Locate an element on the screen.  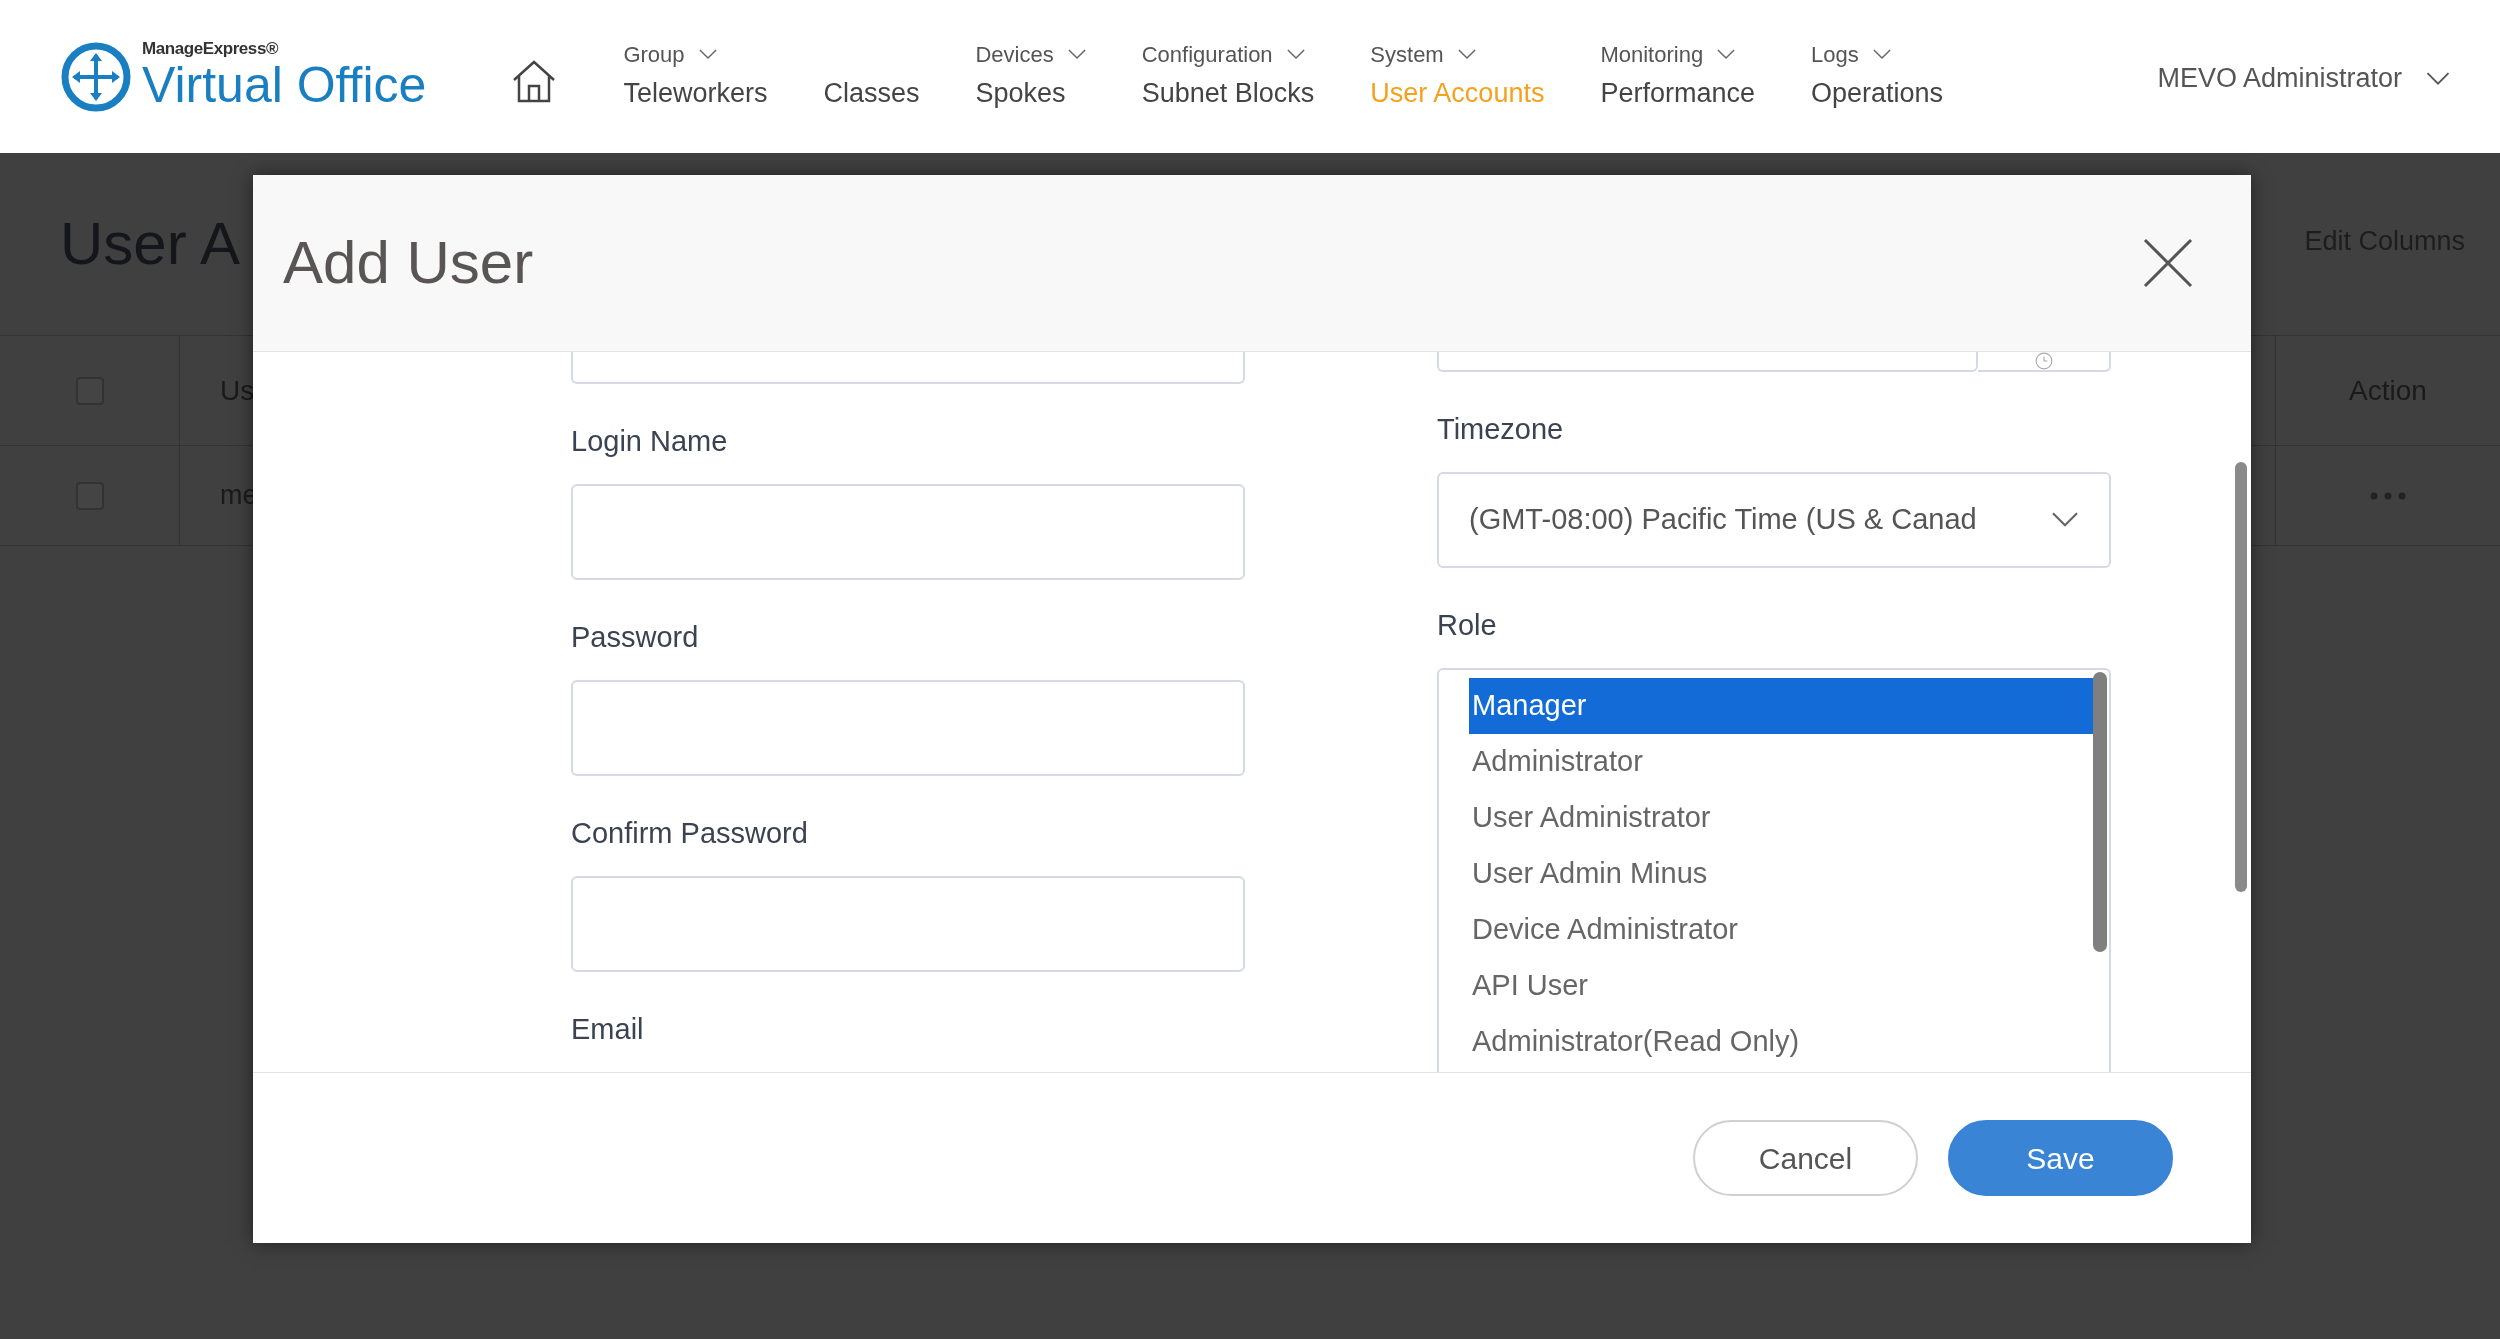
nav-category-menu: Configuration is located at coordinates (1228, 54).